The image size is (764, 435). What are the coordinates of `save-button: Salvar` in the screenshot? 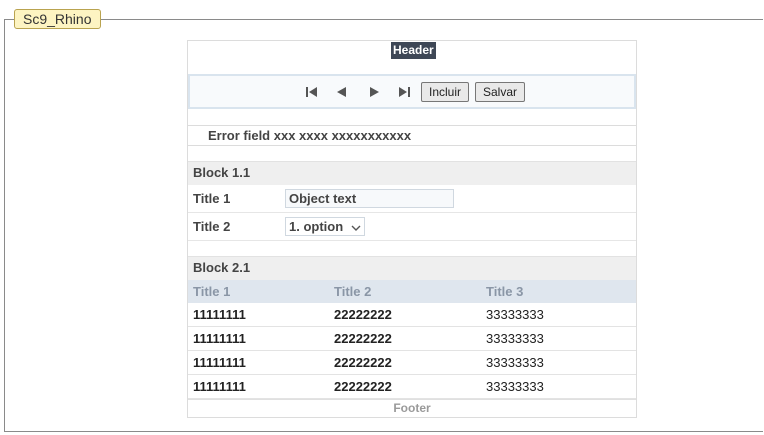 It's located at (500, 92).